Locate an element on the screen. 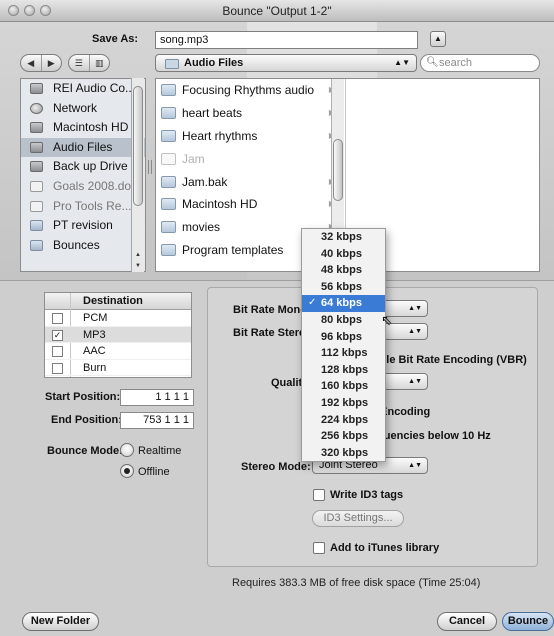 The height and width of the screenshot is (636, 554). bit-rate-menu-item: 48 kbps is located at coordinates (343, 270).